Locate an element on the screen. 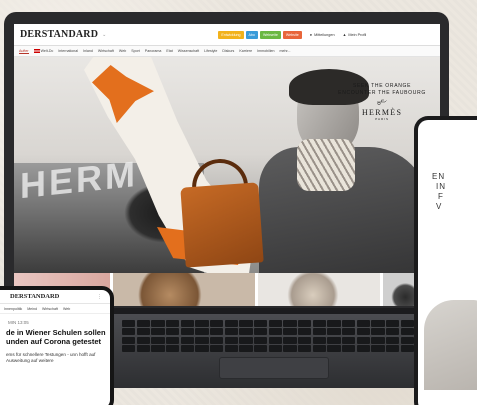 Image resolution: width=477 pixels, height=405 pixels. profile-link: ▲ Mein Profil is located at coordinates (355, 35).